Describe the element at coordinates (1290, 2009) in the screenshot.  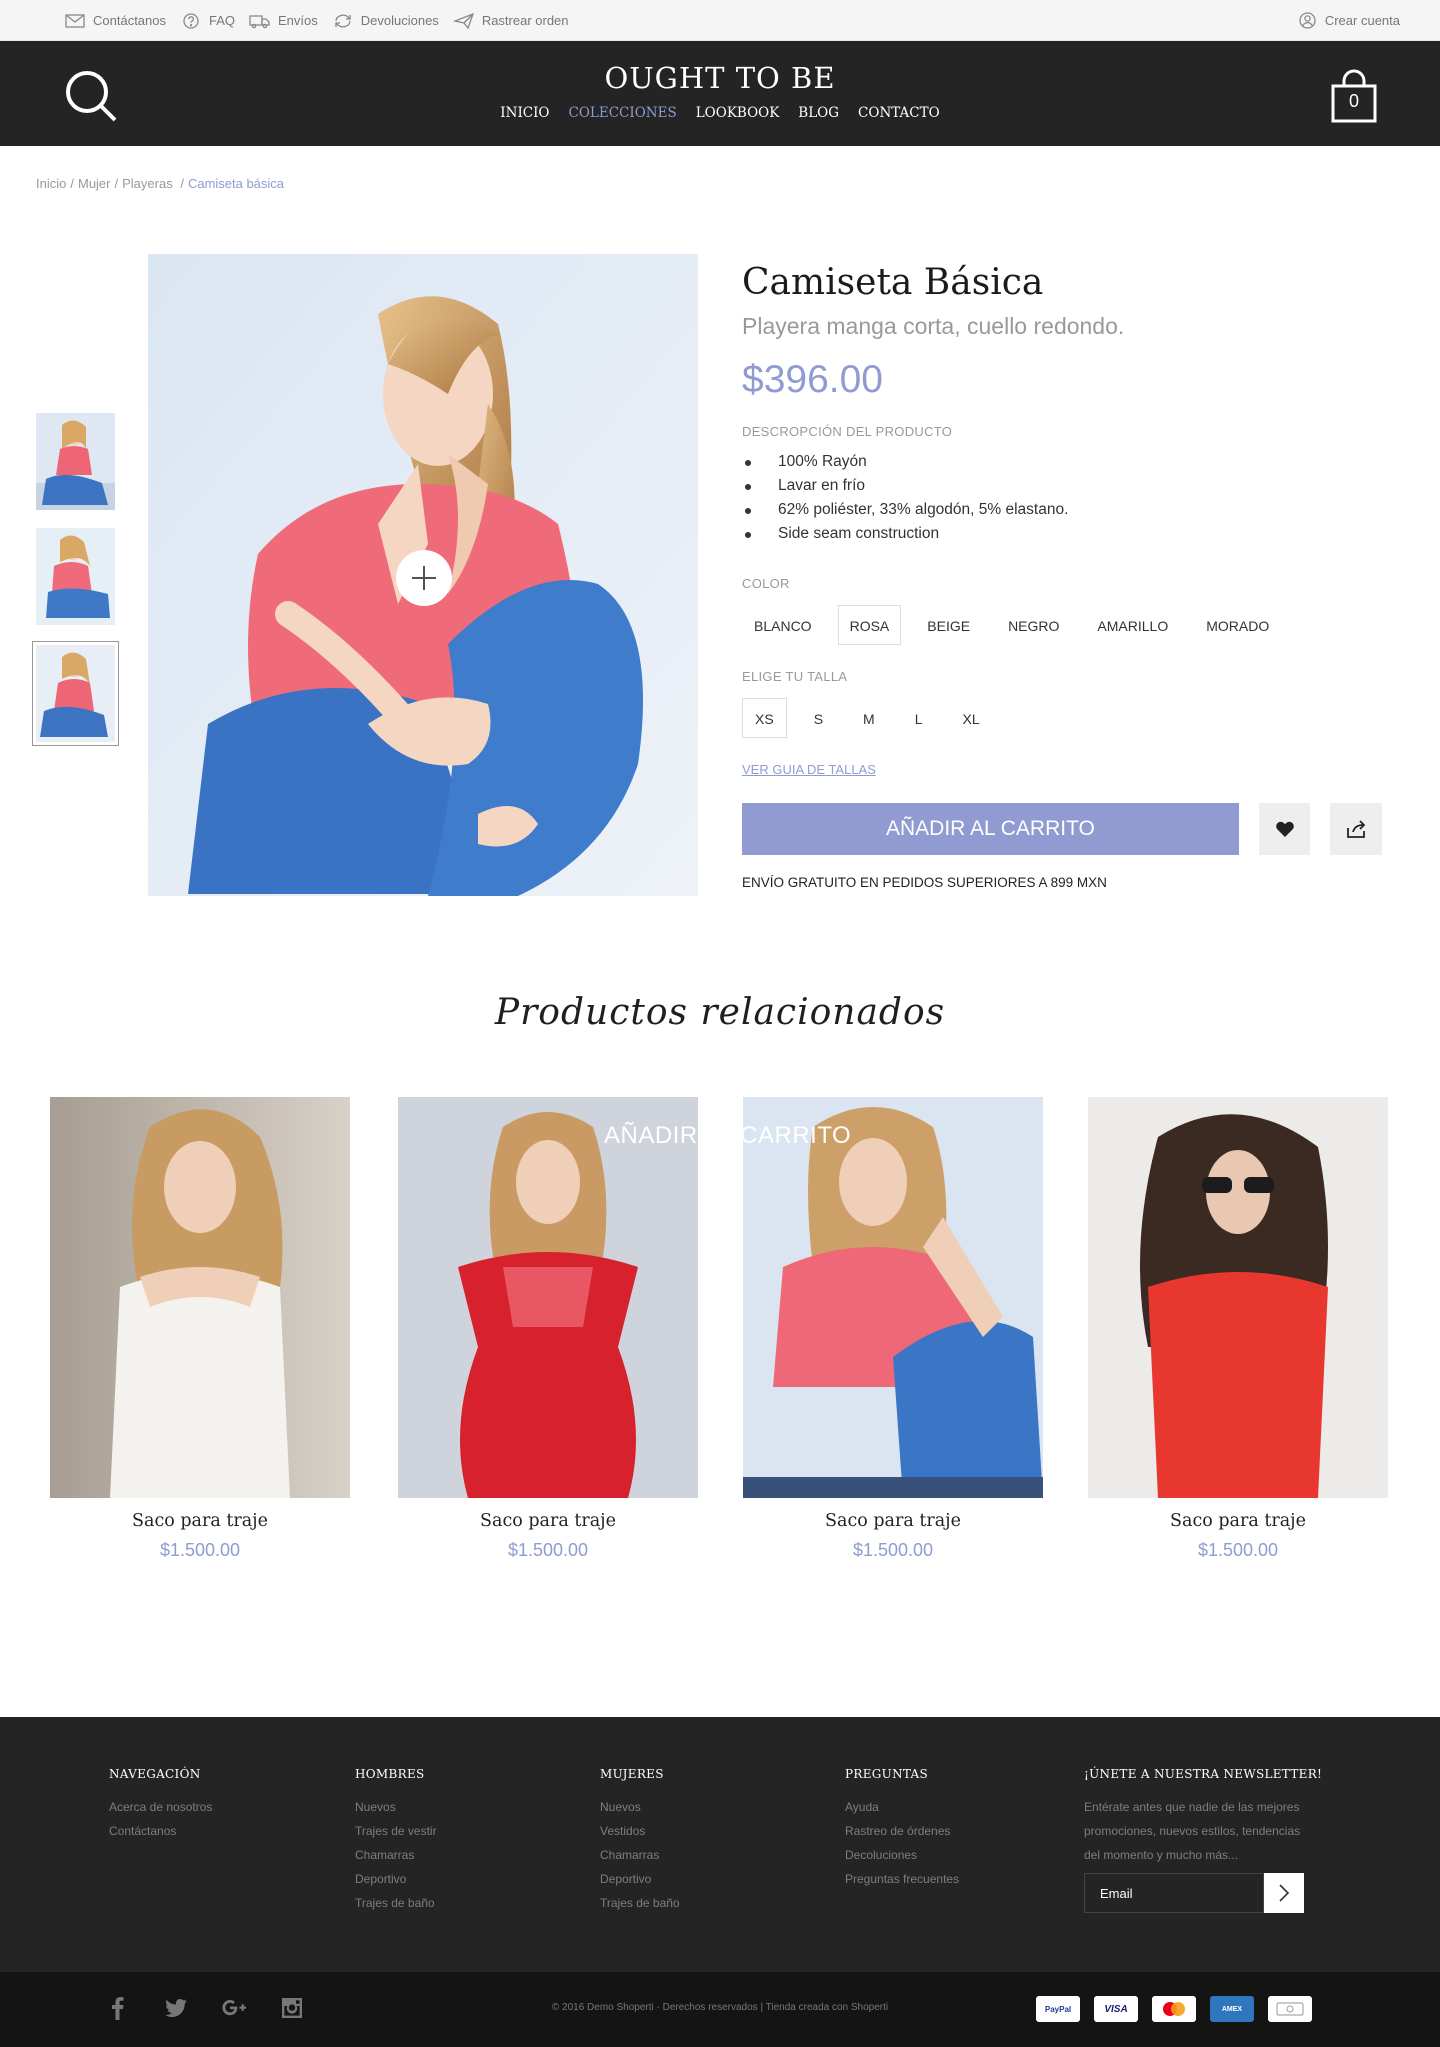
I see `cash-icon` at that location.